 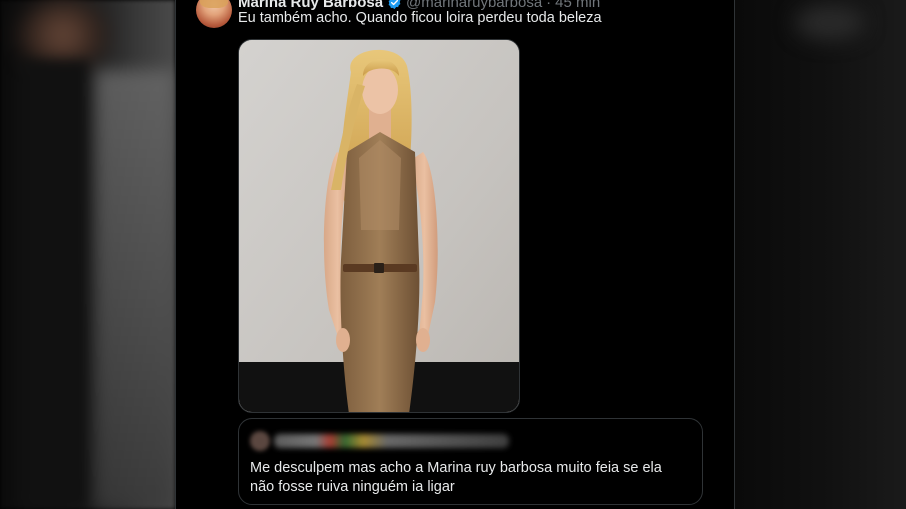 I want to click on quoted-author-name-blurred, so click(x=391, y=441).